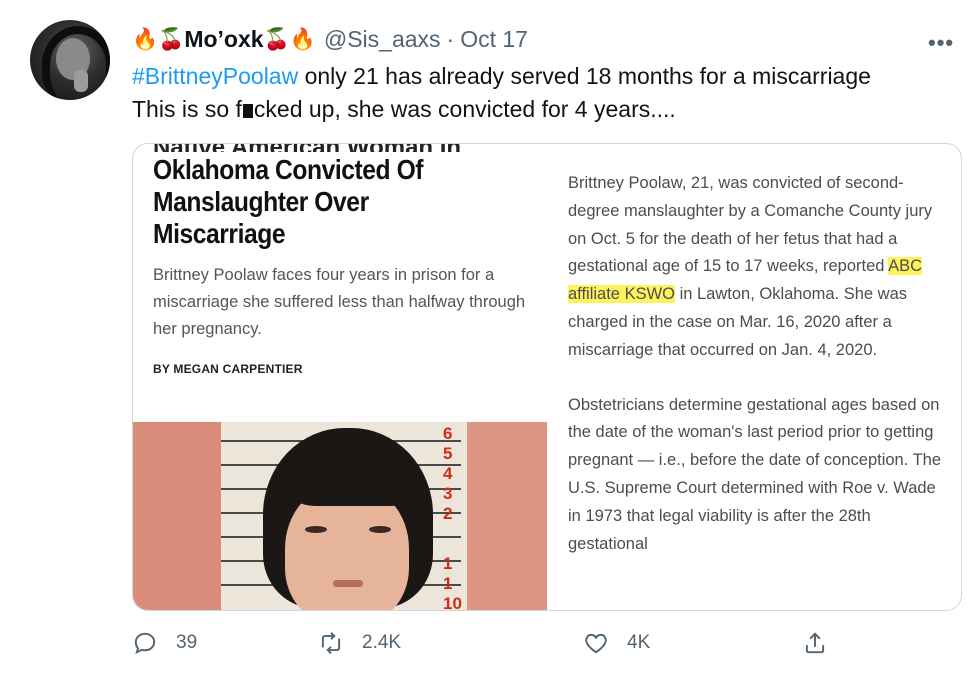  I want to click on author-name-text: Mo’oxk, so click(224, 38).